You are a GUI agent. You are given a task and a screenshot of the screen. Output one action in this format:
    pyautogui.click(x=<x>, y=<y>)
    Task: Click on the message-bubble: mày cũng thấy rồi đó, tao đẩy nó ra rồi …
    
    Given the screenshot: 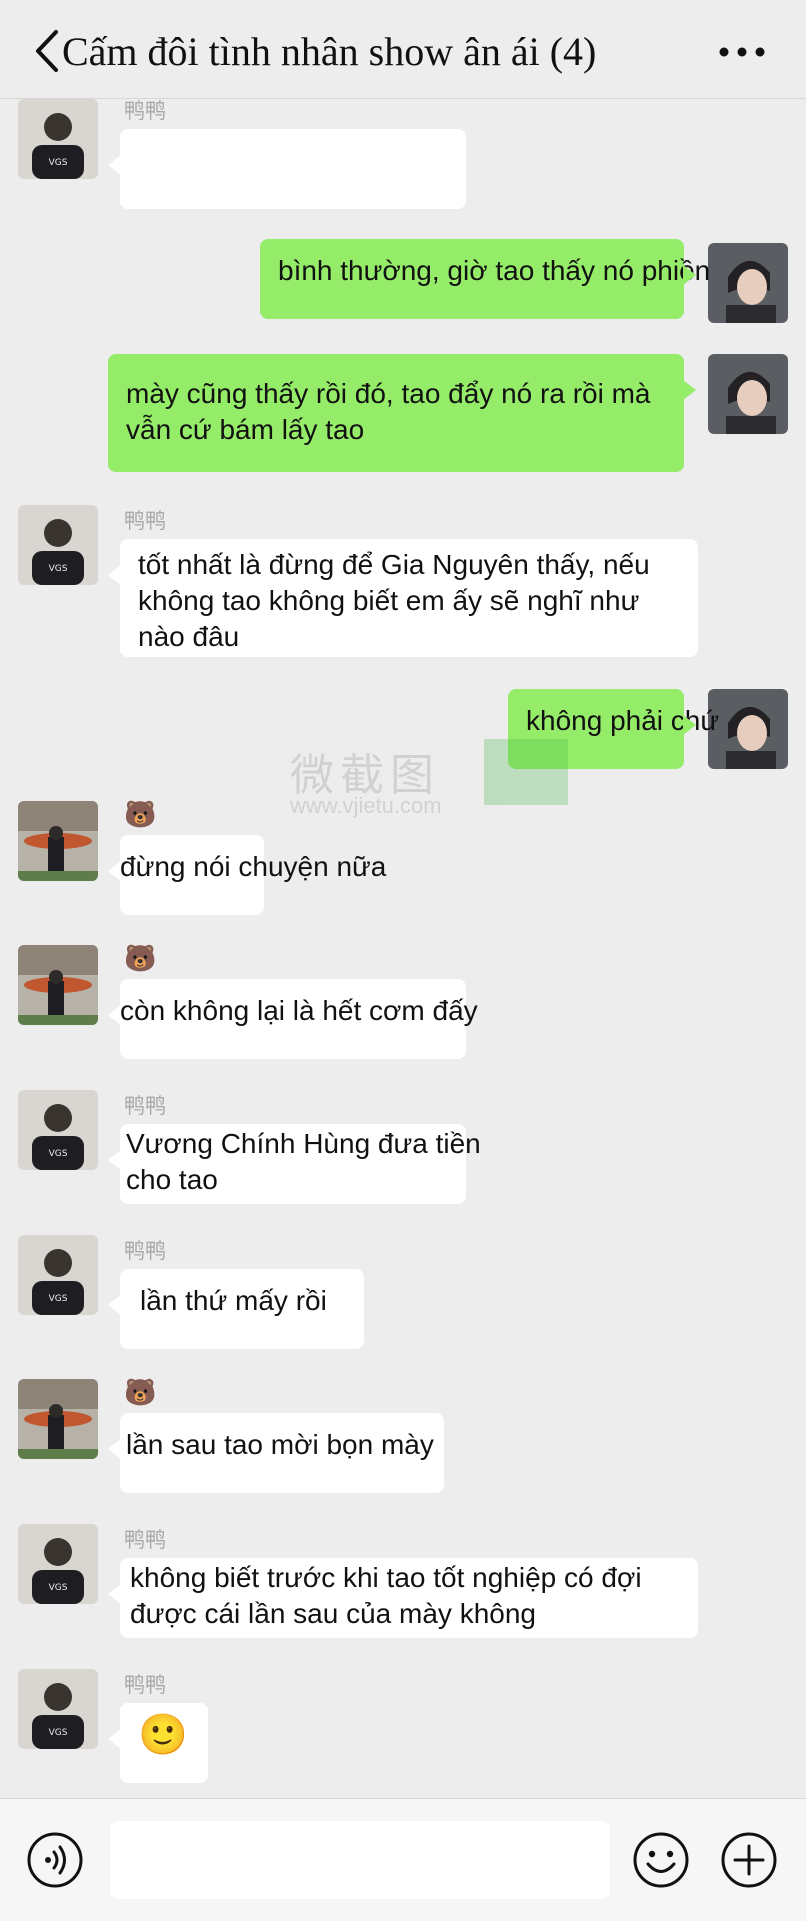 What is the action you would take?
    pyautogui.click(x=402, y=413)
    